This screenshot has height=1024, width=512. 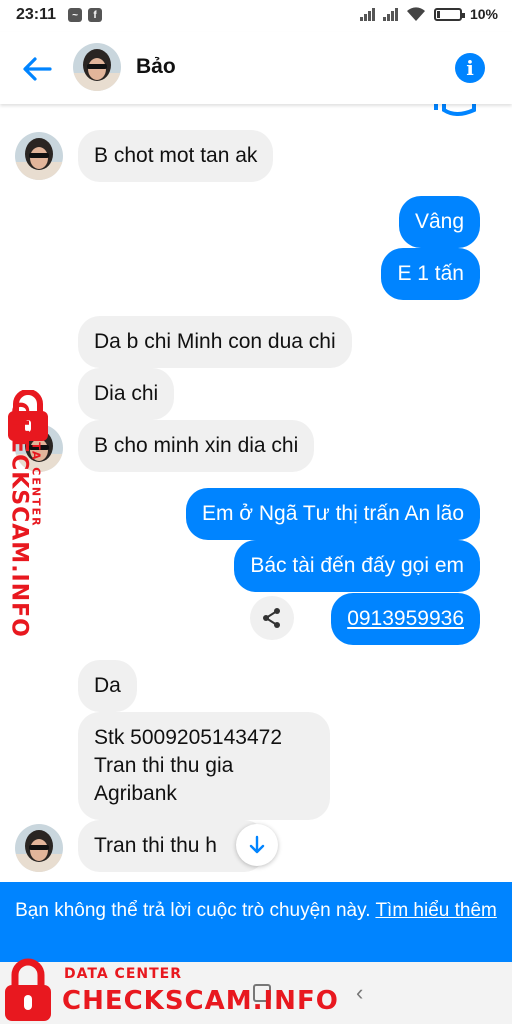 I want to click on arrow-down-icon, so click(x=257, y=844).